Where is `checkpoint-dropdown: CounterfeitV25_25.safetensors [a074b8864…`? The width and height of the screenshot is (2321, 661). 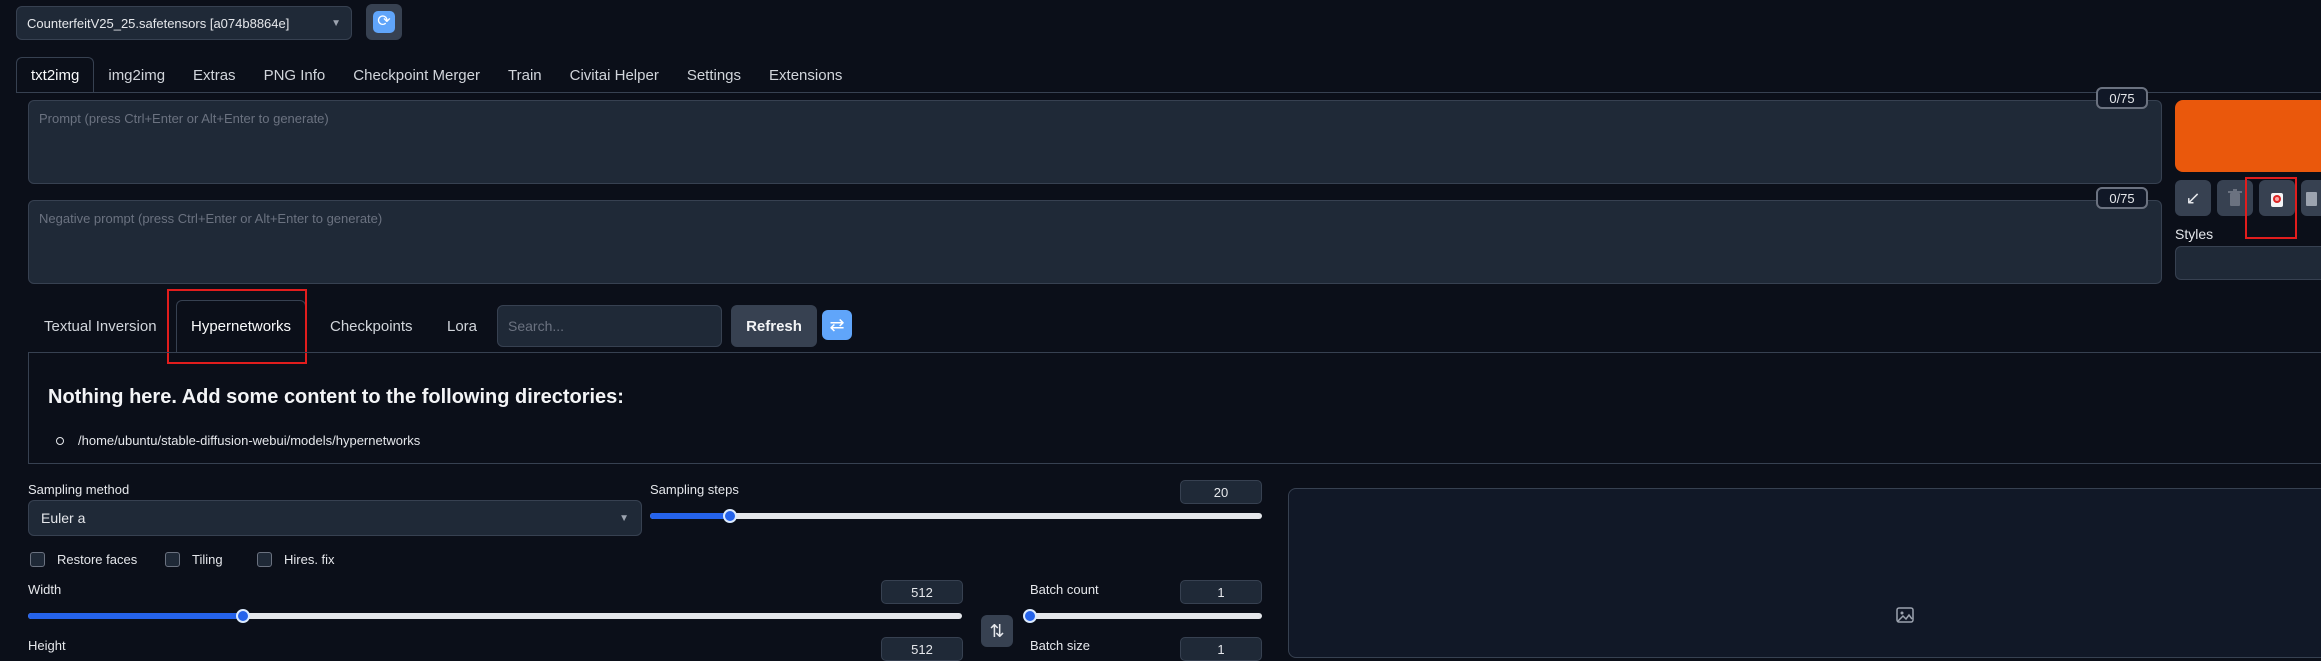
checkpoint-dropdown: CounterfeitV25_25.safetensors [a074b8864… is located at coordinates (184, 23).